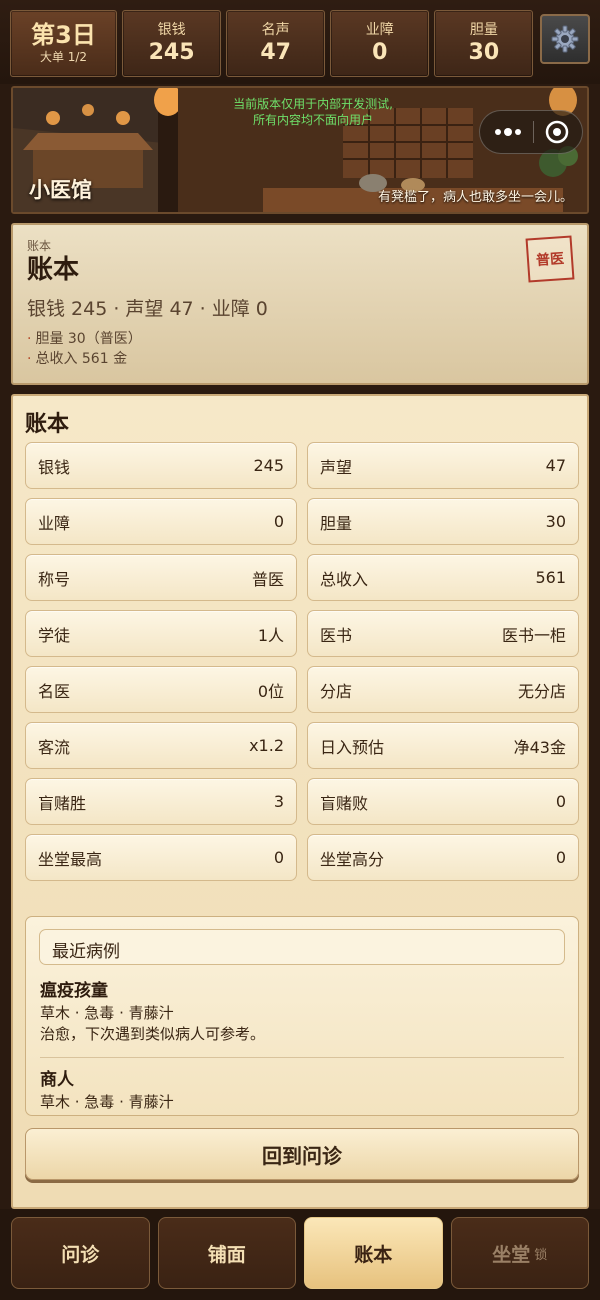 This screenshot has width=600, height=1300. What do you see at coordinates (380, 52) in the screenshot?
I see `stat-value: 0` at bounding box center [380, 52].